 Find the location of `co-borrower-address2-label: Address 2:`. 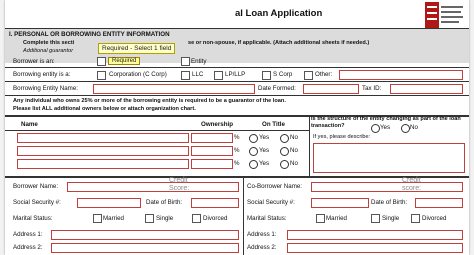

co-borrower-address2-label: Address 2: is located at coordinates (262, 247).